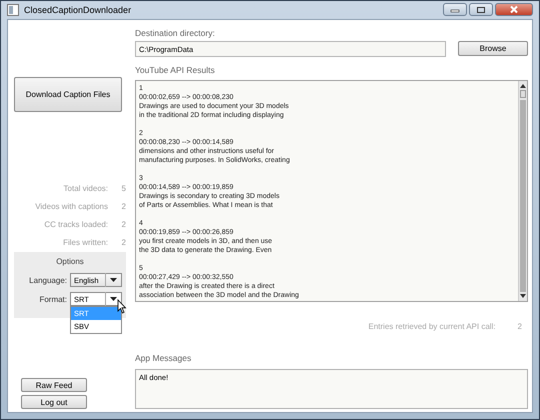 The image size is (540, 420). I want to click on minimize-button, so click(455, 9).